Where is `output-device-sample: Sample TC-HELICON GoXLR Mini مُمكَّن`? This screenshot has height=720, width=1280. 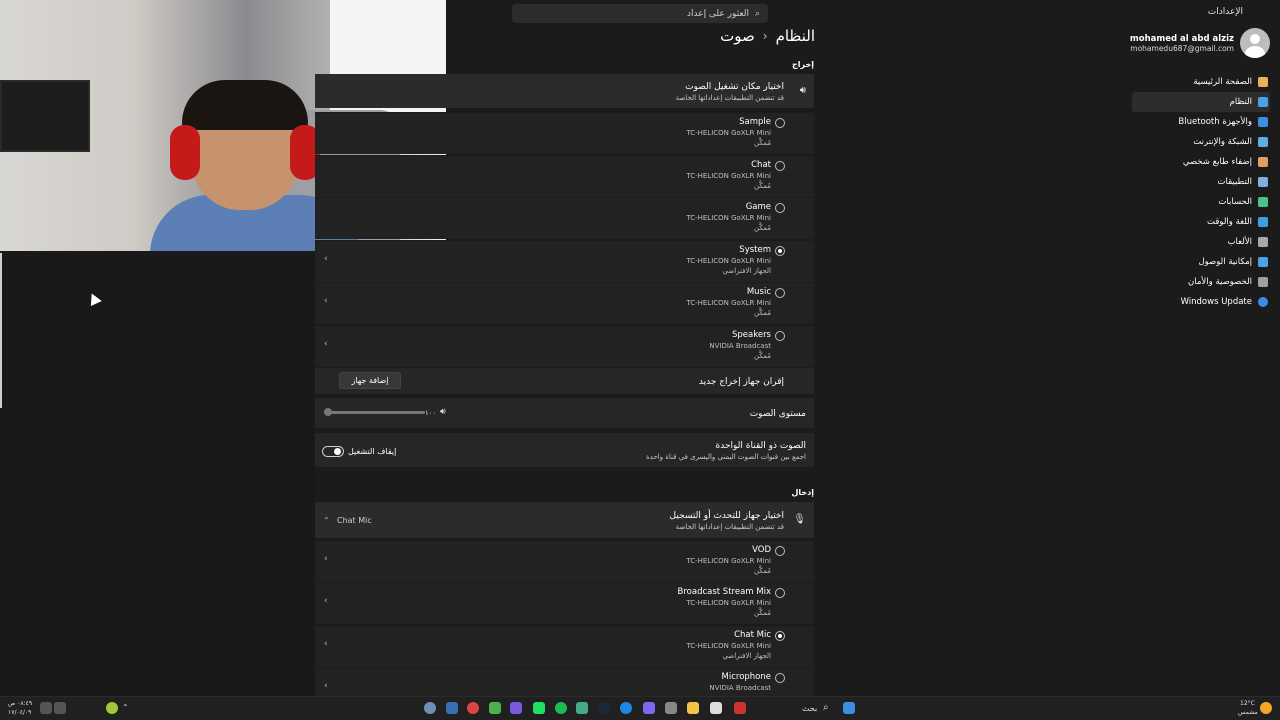 output-device-sample: Sample TC-HELICON GoXLR Mini مُمكَّن is located at coordinates (564, 133).